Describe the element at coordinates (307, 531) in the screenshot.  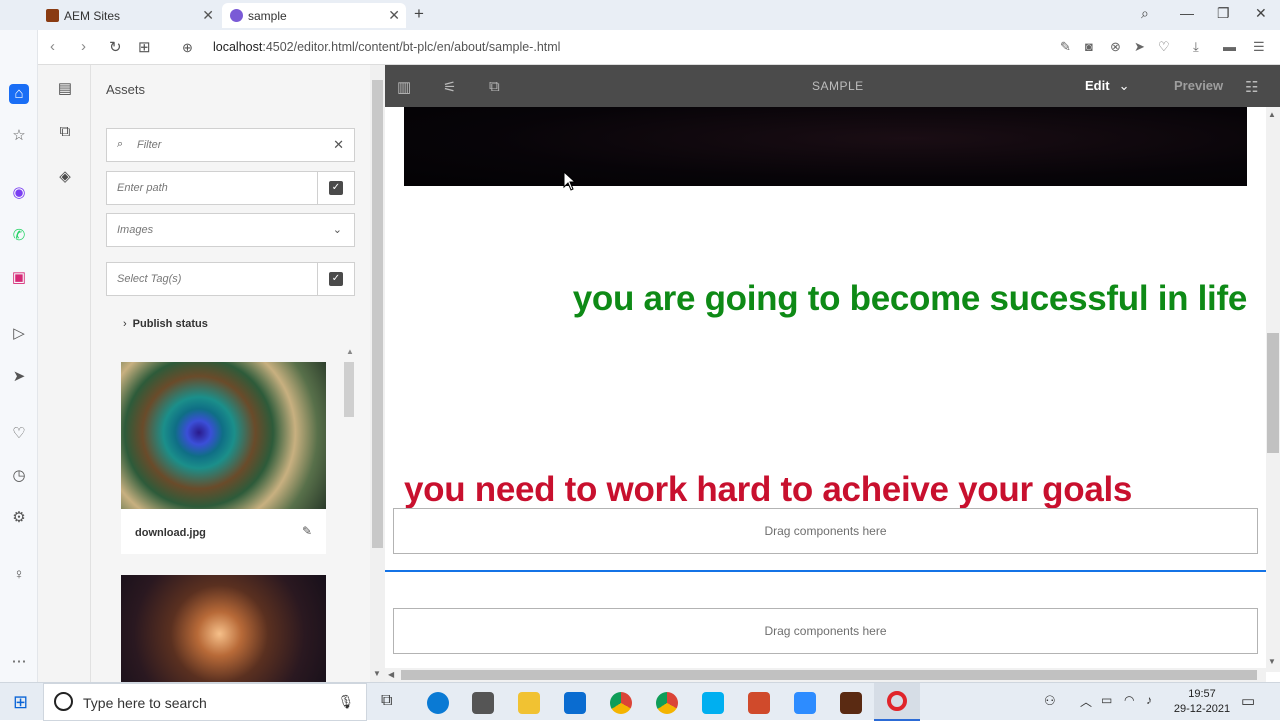
I see `edit-icon: ✎` at that location.